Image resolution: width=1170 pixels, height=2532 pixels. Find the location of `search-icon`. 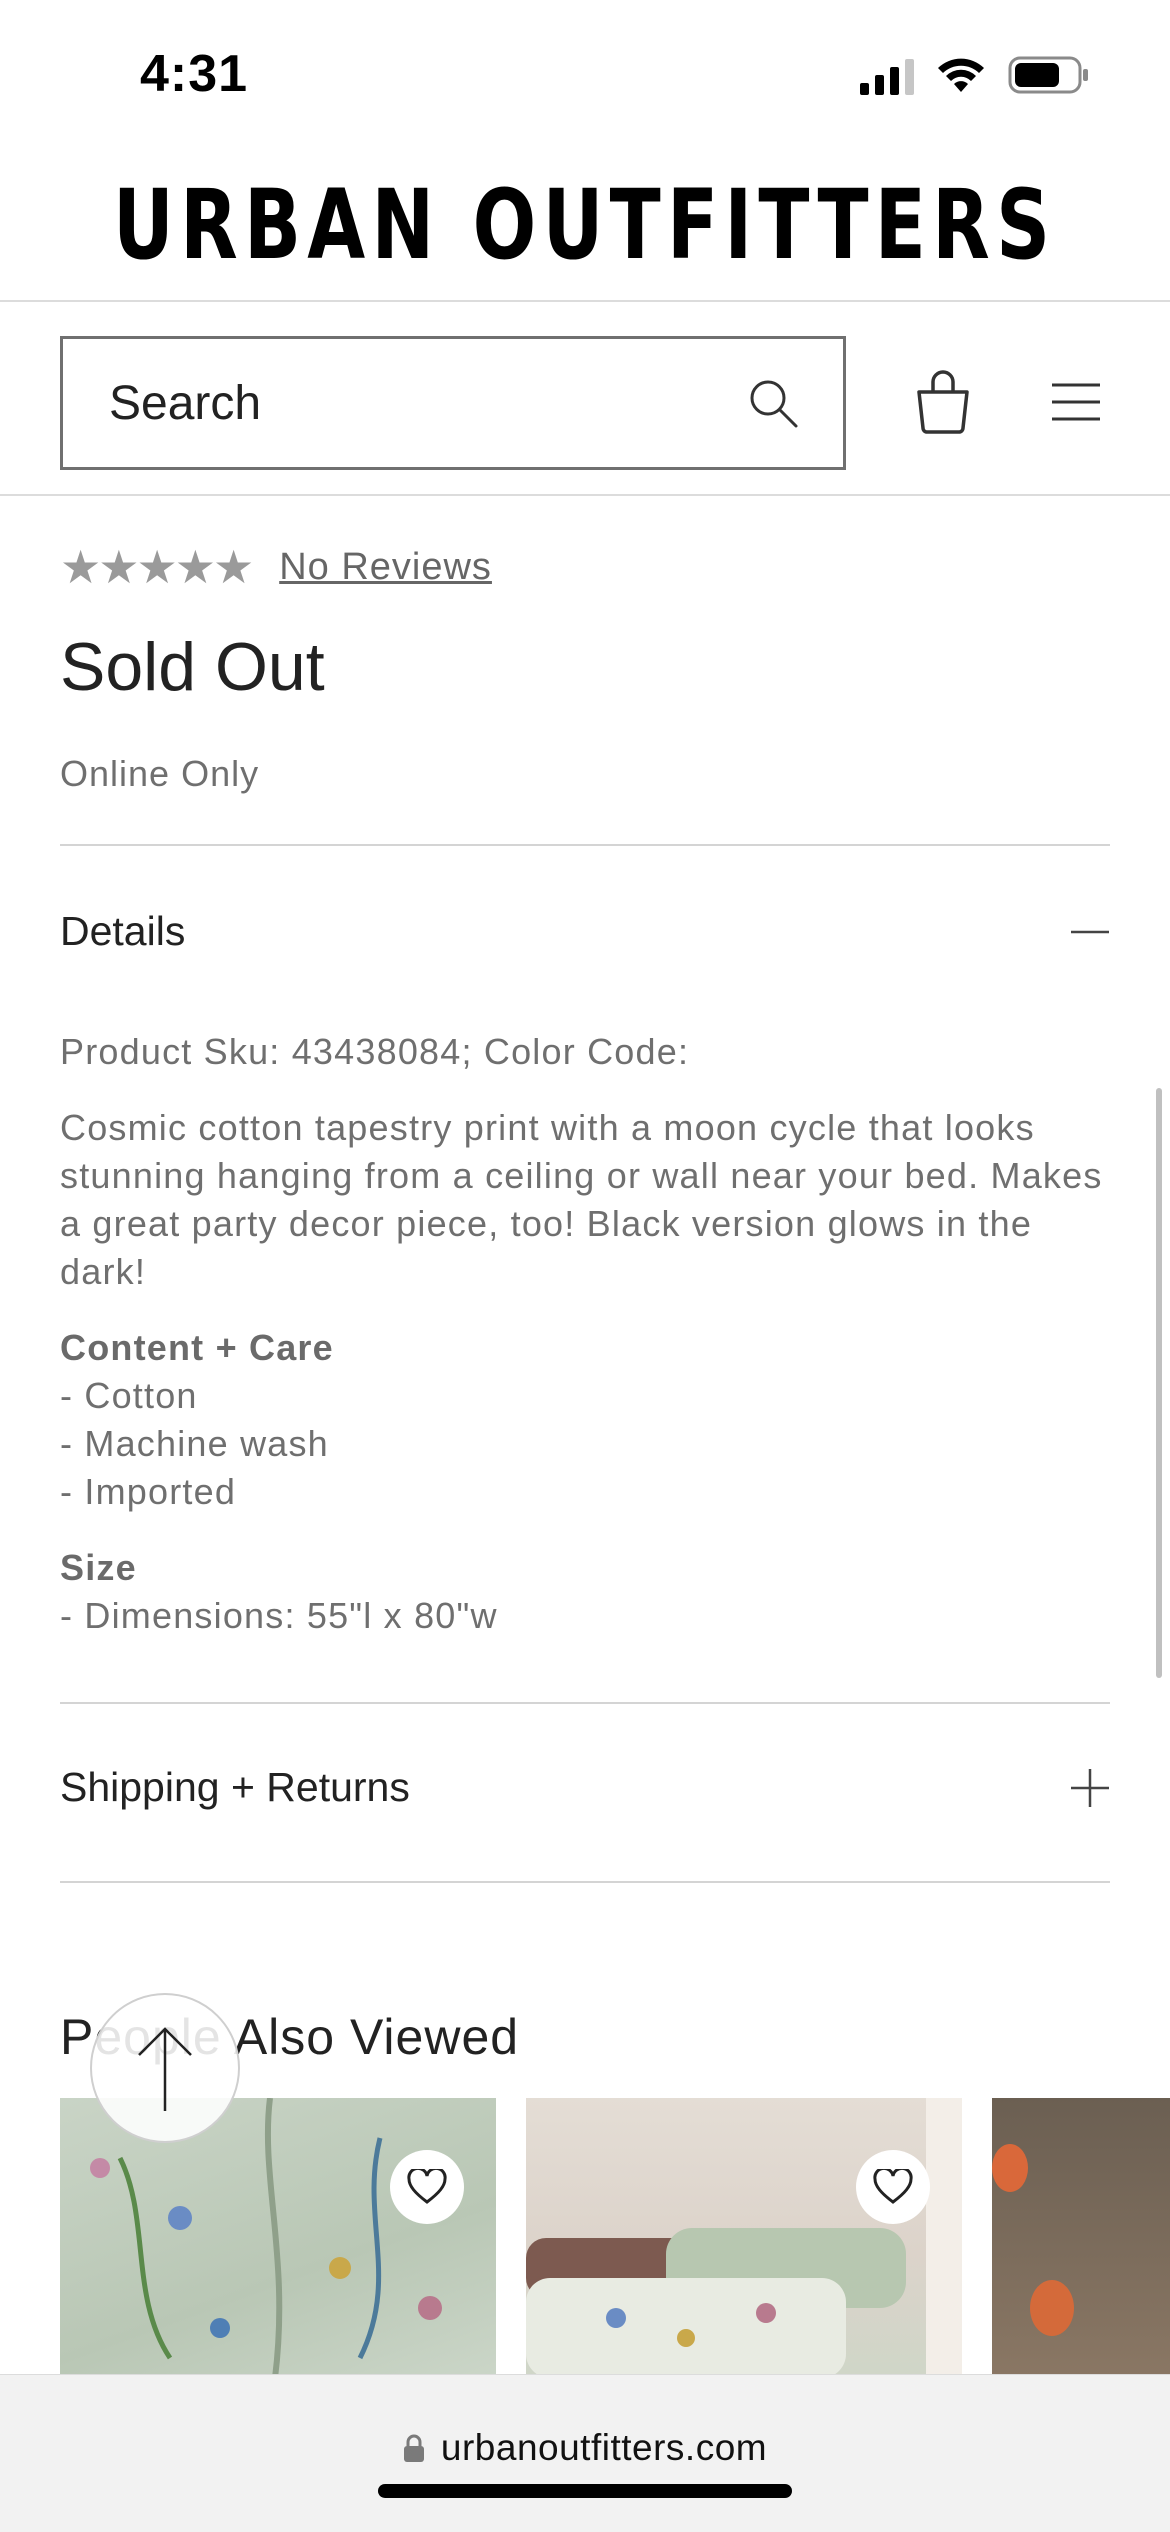

search-icon is located at coordinates (773, 403).